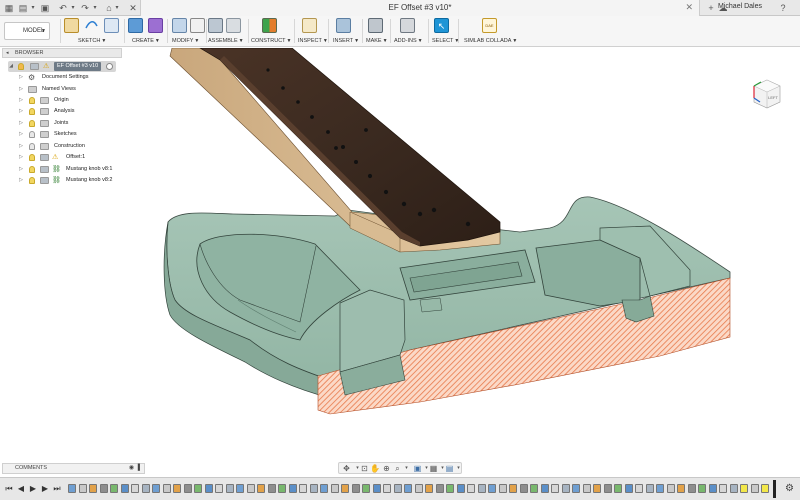 Image resolution: width=800 pixels, height=500 pixels. What do you see at coordinates (92, 41) in the screenshot?
I see `sketch-menu: SKETCH▼` at bounding box center [92, 41].